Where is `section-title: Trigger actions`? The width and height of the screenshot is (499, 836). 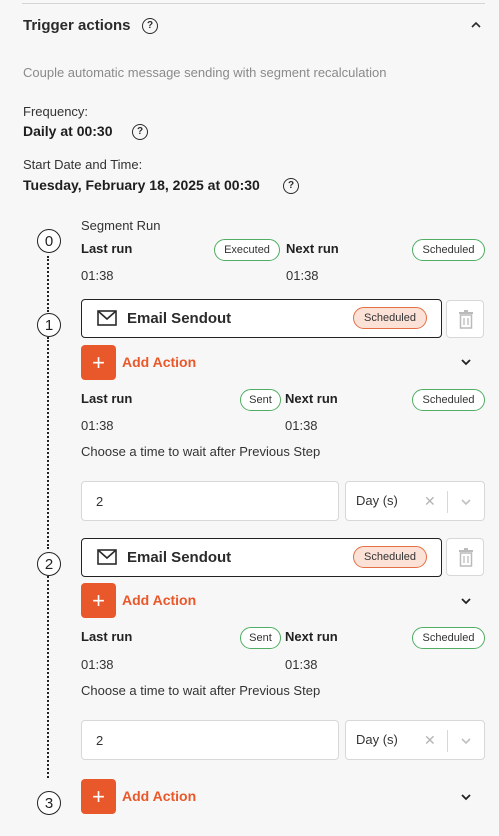 section-title: Trigger actions is located at coordinates (77, 25).